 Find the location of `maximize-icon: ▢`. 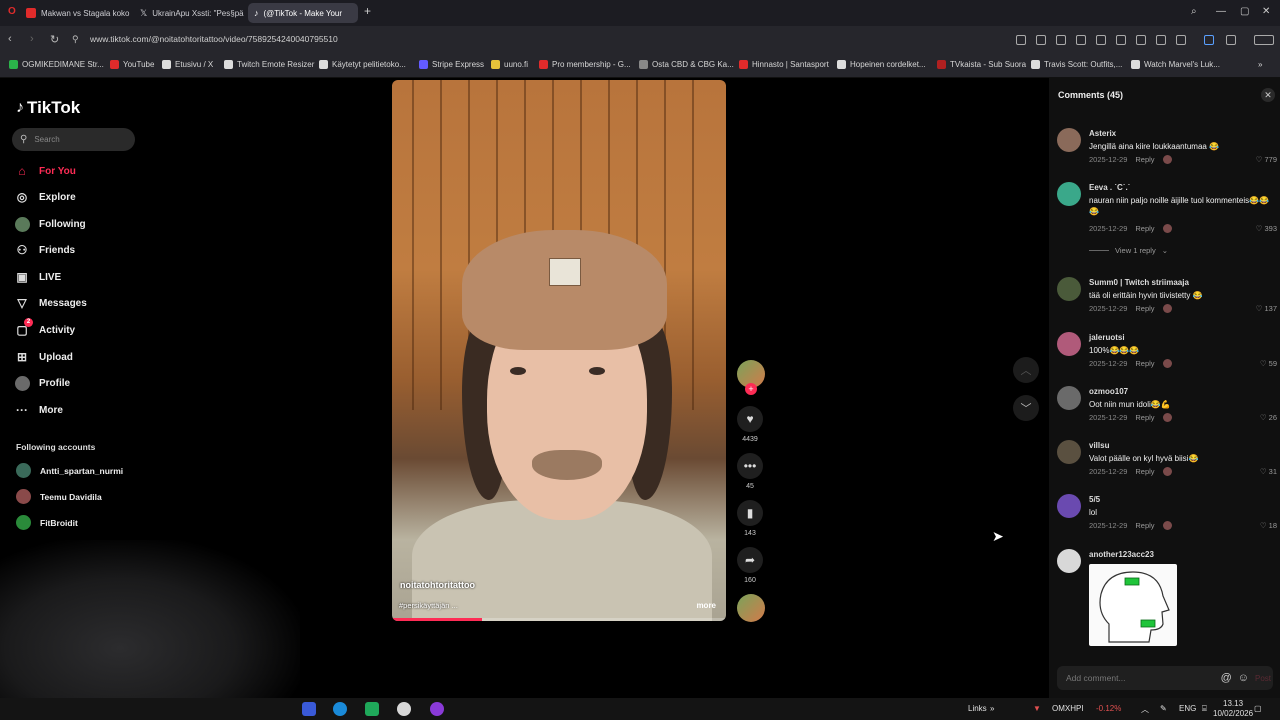

maximize-icon: ▢ is located at coordinates (1244, 11).